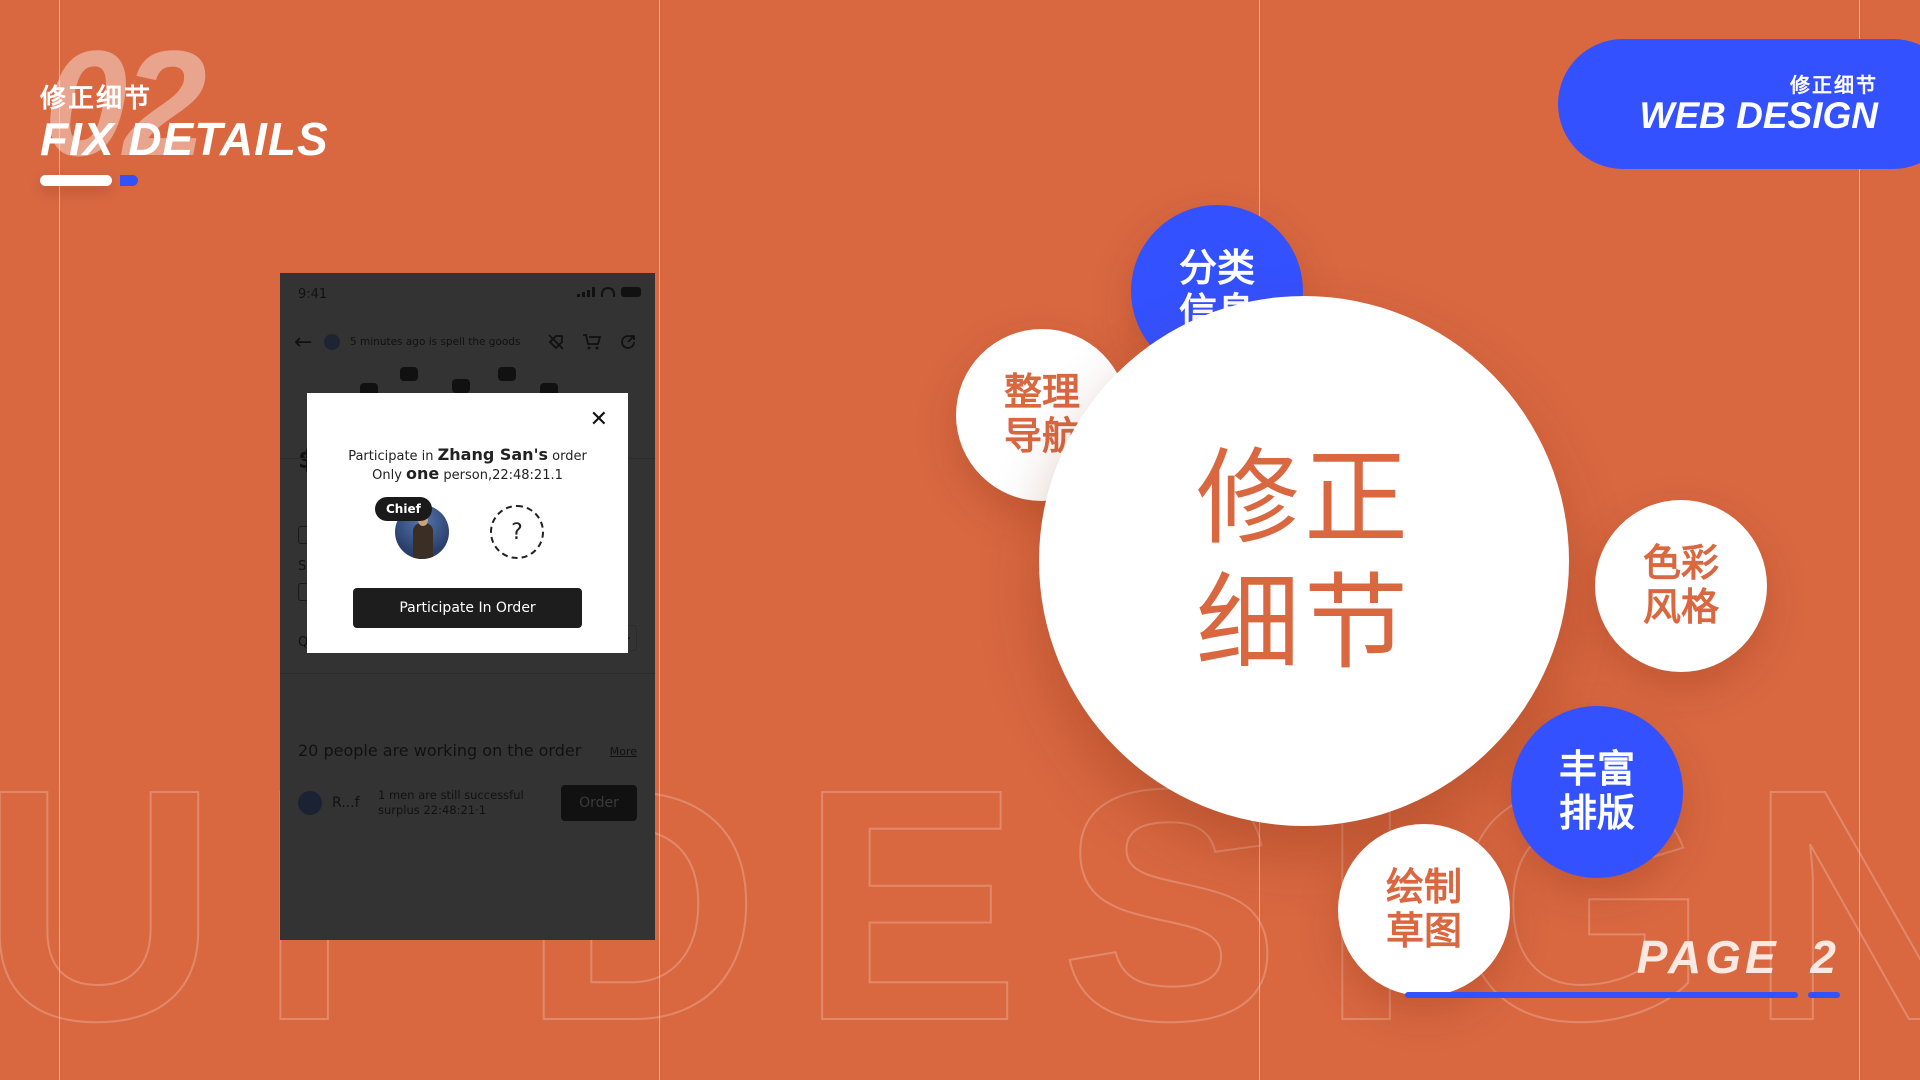  Describe the element at coordinates (451, 795) in the screenshot. I see `info-line: 1 men are still successful` at that location.